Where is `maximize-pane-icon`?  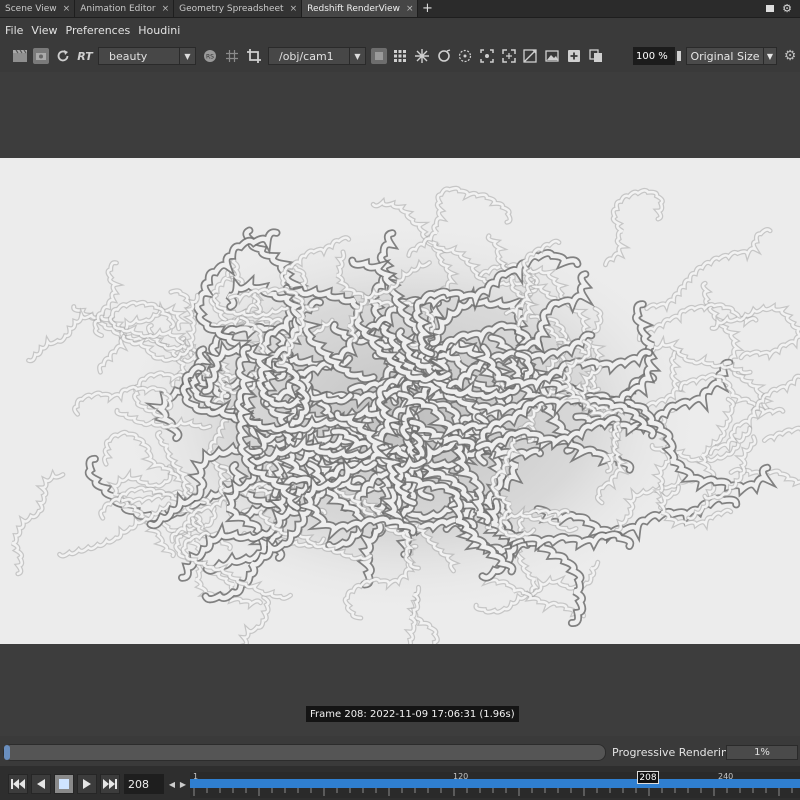 maximize-pane-icon is located at coordinates (770, 8).